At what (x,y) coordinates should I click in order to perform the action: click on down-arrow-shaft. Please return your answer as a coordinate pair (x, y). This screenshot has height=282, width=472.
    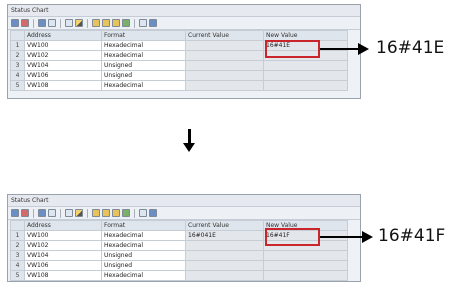
    Looking at the image, I should click on (189, 136).